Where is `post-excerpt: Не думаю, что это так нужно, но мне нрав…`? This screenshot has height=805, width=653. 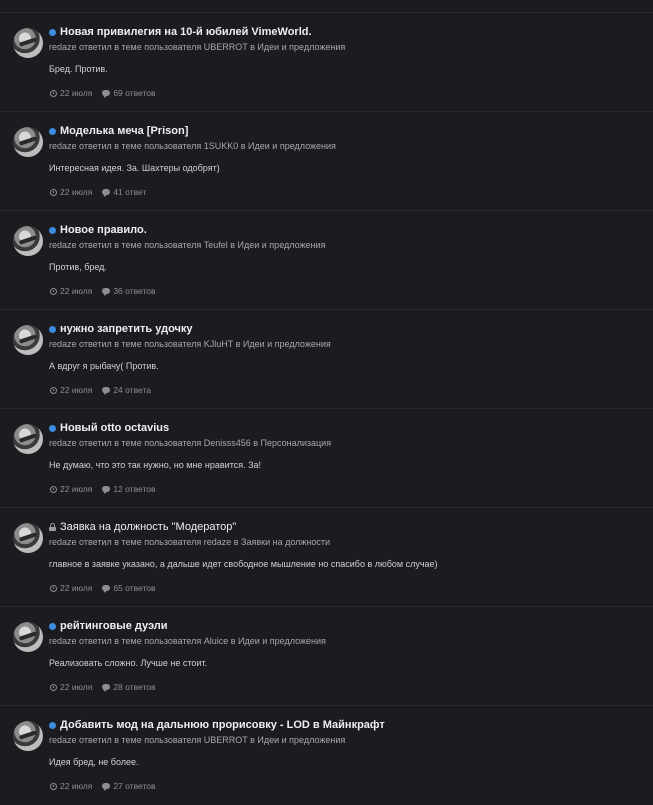
post-excerpt: Не думаю, что это так нужно, но мне нрав… is located at coordinates (155, 465).